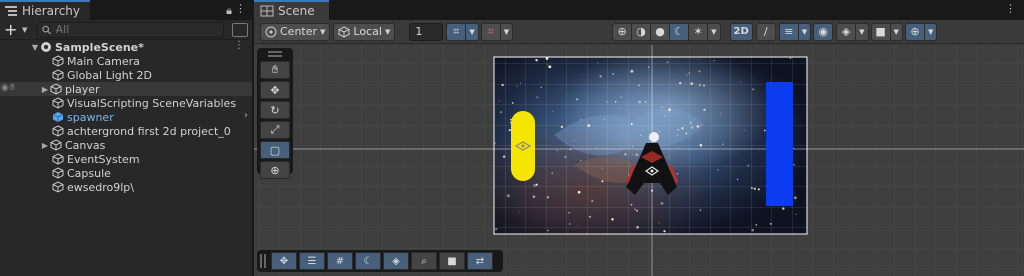 The width and height of the screenshot is (1024, 276). What do you see at coordinates (396, 261) in the screenshot?
I see `layers-overlay-button: ◈` at bounding box center [396, 261].